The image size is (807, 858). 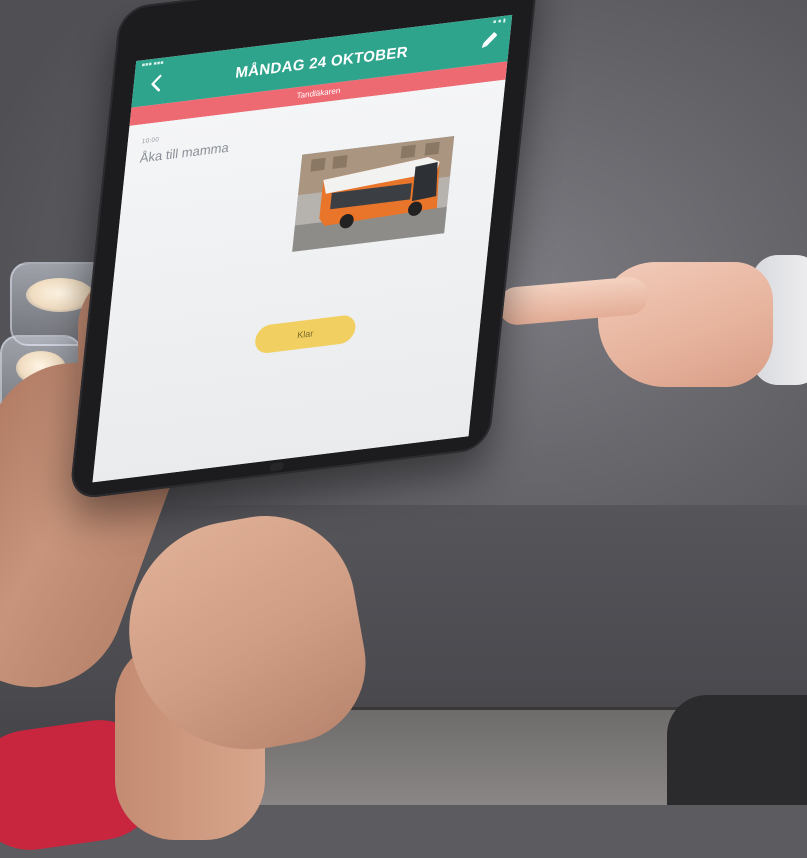 I want to click on done-button: Klar, so click(x=305, y=334).